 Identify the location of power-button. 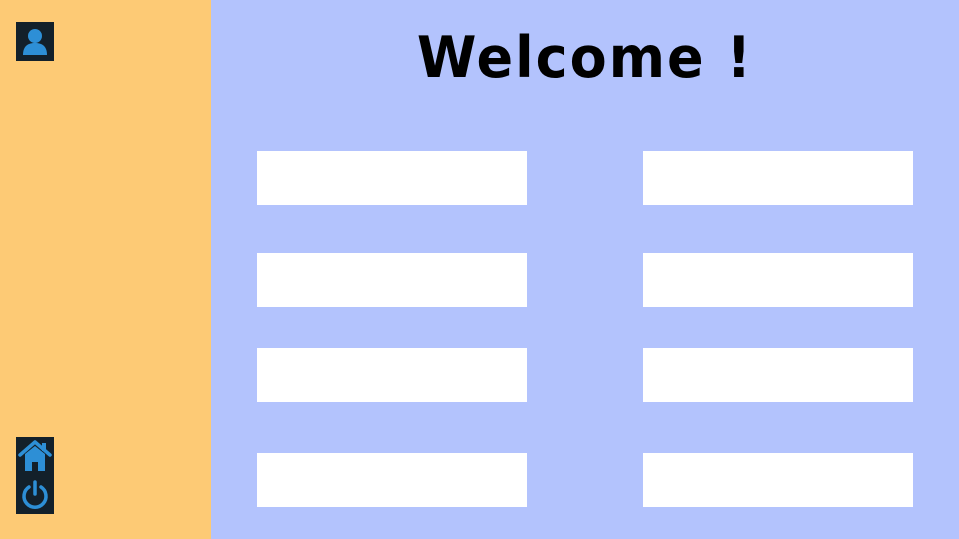
(35, 495).